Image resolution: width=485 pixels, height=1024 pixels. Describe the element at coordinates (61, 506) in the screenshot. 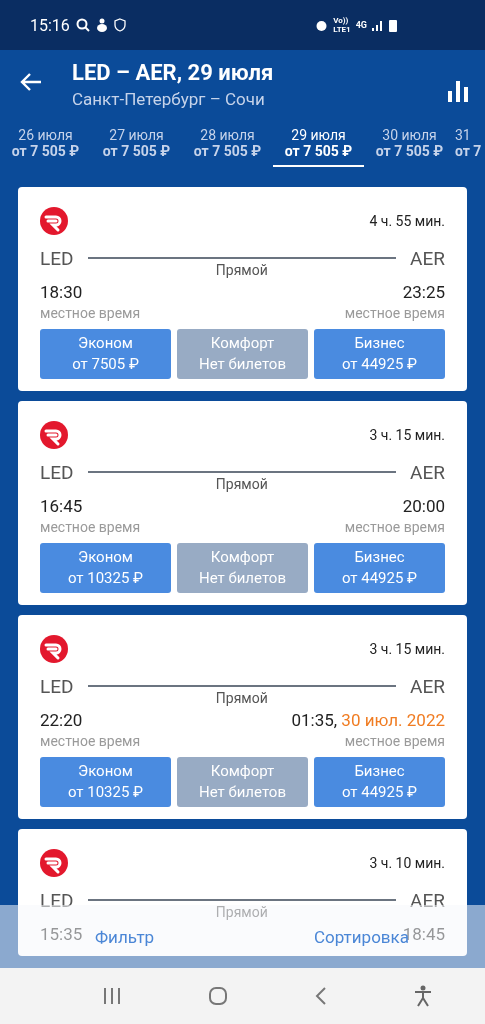

I see `departure-time: 16:45` at that location.